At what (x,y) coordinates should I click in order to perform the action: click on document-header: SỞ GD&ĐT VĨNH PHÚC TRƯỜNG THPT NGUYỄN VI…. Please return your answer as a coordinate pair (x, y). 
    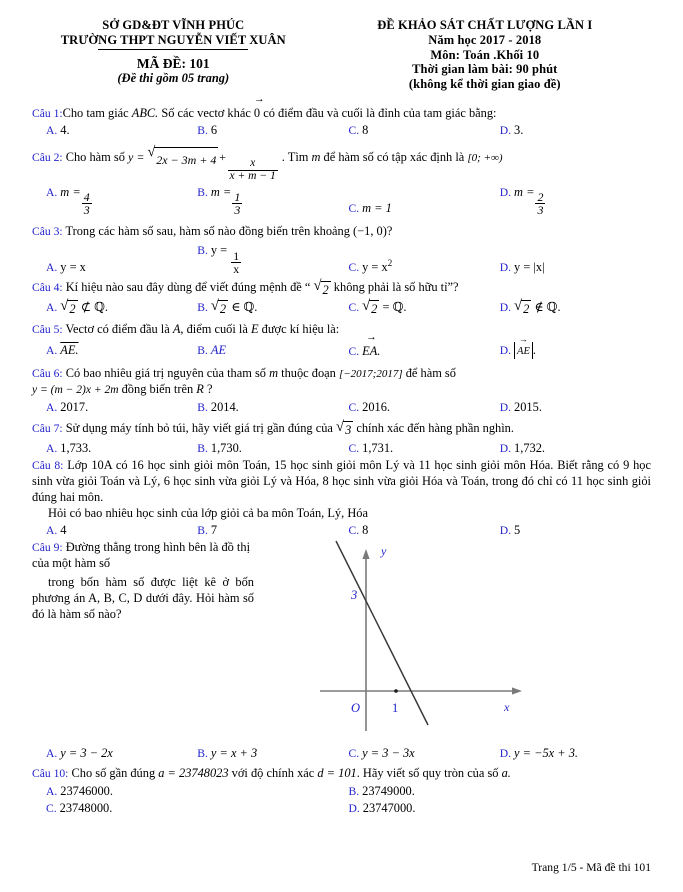
    Looking at the image, I should click on (341, 46).